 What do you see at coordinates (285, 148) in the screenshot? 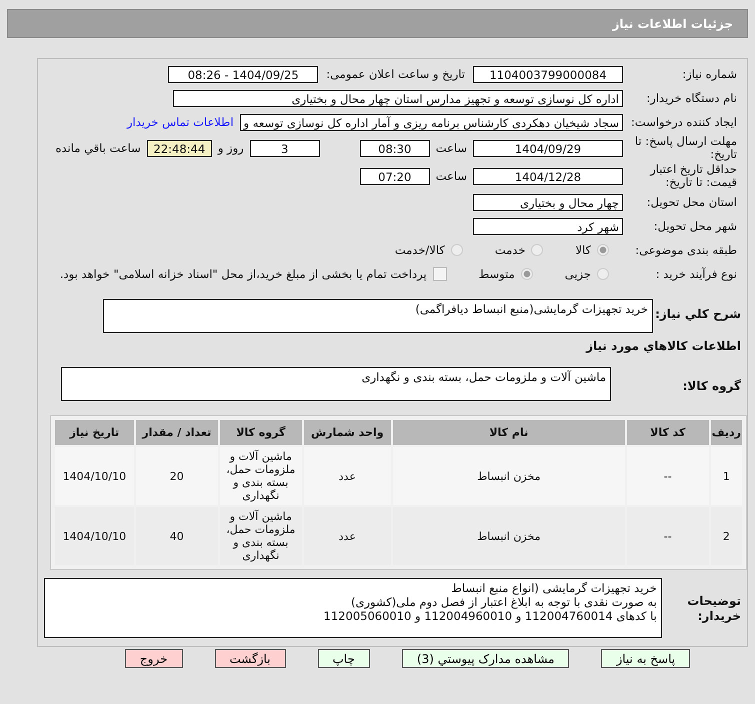
I see `days-field: 3` at bounding box center [285, 148].